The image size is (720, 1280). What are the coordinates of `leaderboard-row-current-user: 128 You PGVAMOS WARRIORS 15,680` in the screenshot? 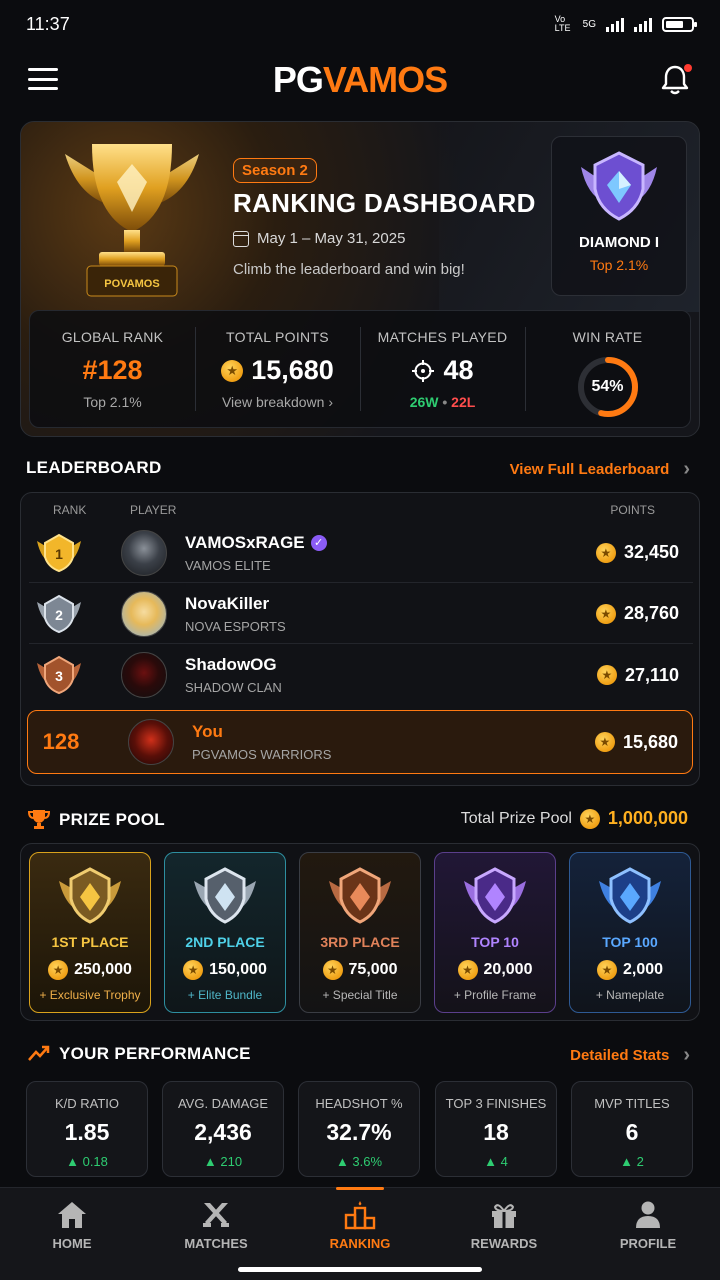 It's located at (360, 742).